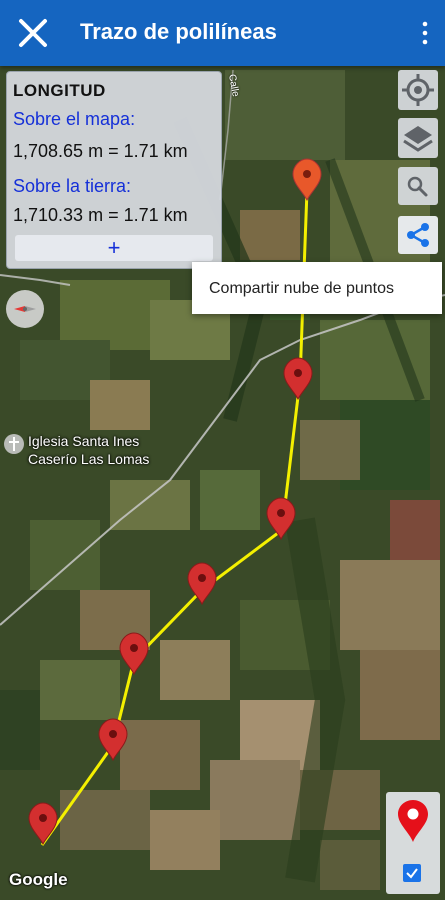 Image resolution: width=445 pixels, height=900 pixels. I want to click on bottom-tool-panel, so click(413, 843).